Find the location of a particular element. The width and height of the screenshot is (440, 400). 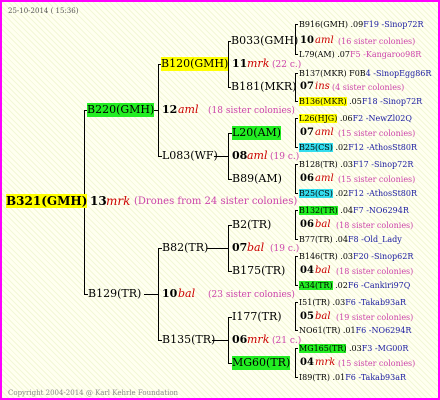

l2-queen: L083(WF) is located at coordinates (190, 156).